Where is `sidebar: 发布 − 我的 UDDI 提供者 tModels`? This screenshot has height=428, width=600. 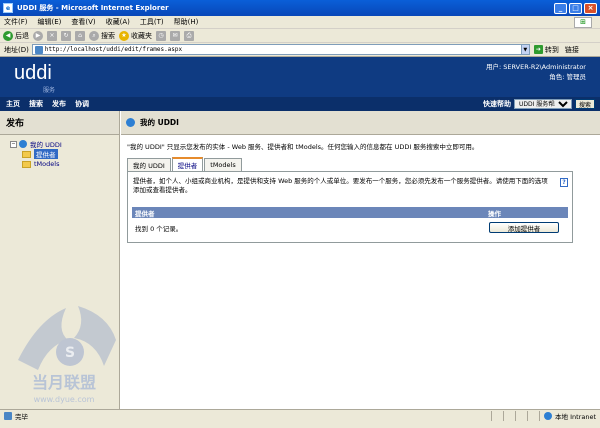 sidebar: 发布 − 我的 UDDI 提供者 tModels is located at coordinates (60, 260).